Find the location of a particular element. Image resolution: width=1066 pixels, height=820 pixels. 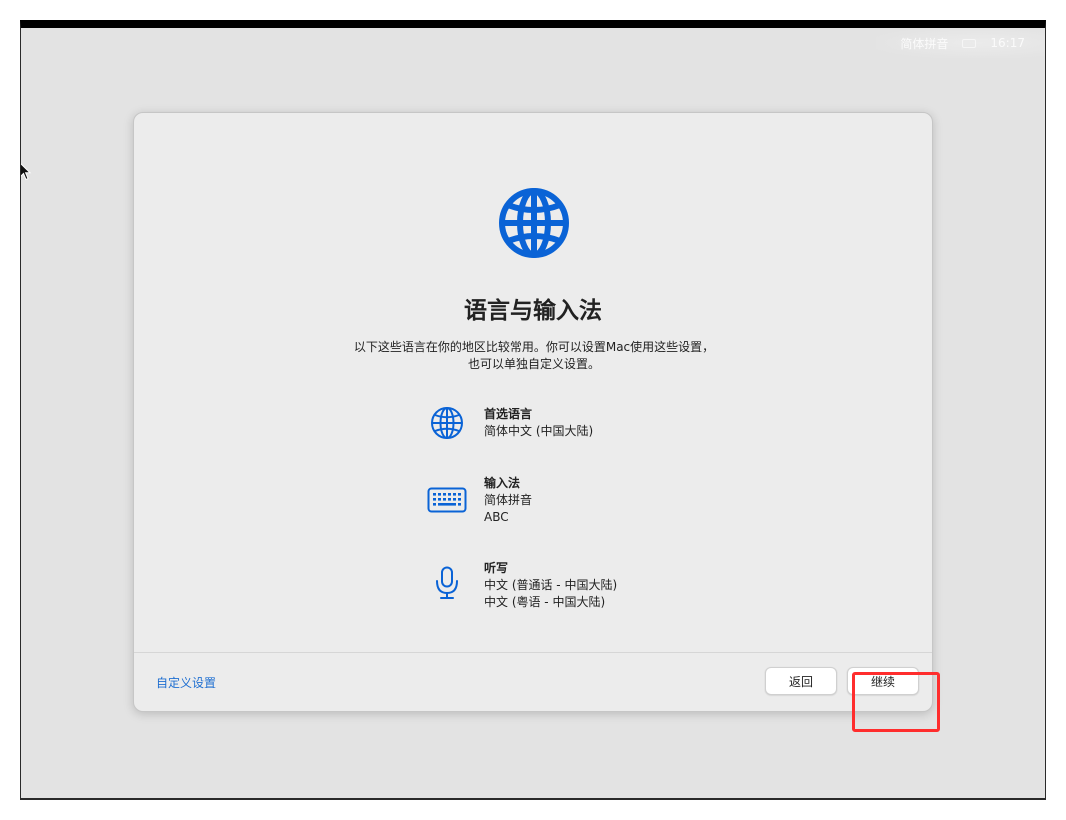

setting-text: 输入法 简体拼音 ABC is located at coordinates (508, 500).